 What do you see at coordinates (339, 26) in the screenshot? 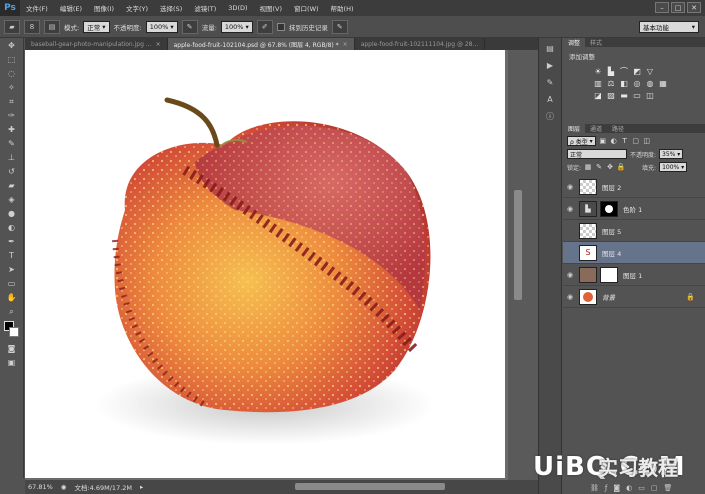
I see `pressure-size-icon: ✎` at bounding box center [339, 26].